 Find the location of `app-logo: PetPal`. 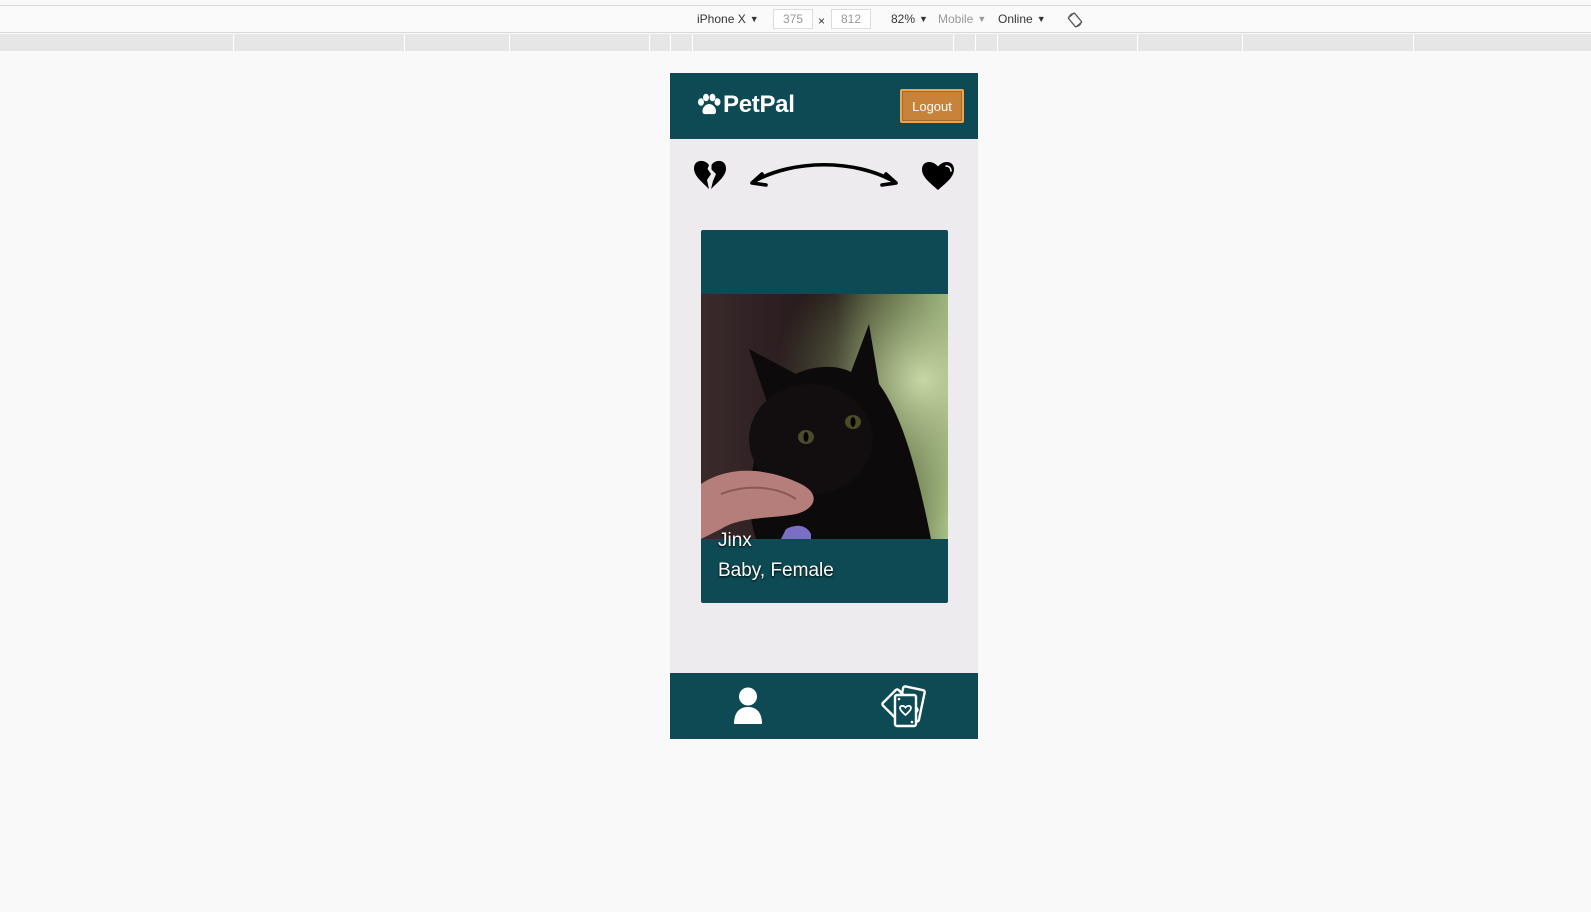

app-logo: PetPal is located at coordinates (745, 105).